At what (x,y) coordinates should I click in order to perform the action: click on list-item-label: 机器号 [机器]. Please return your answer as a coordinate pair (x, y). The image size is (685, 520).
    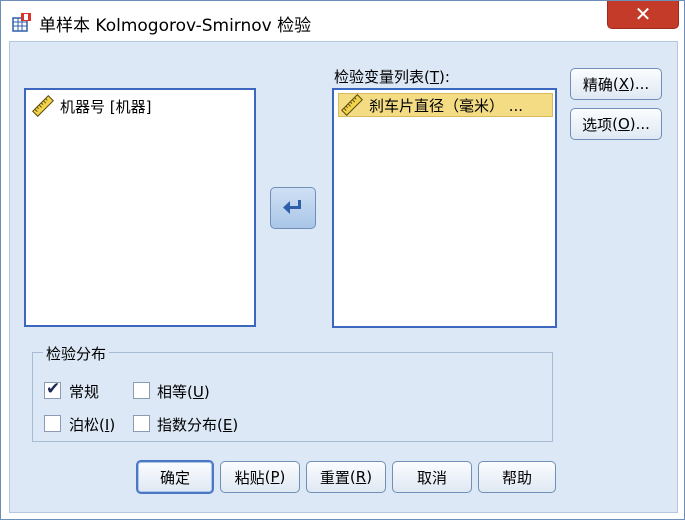
    Looking at the image, I should click on (106, 106).